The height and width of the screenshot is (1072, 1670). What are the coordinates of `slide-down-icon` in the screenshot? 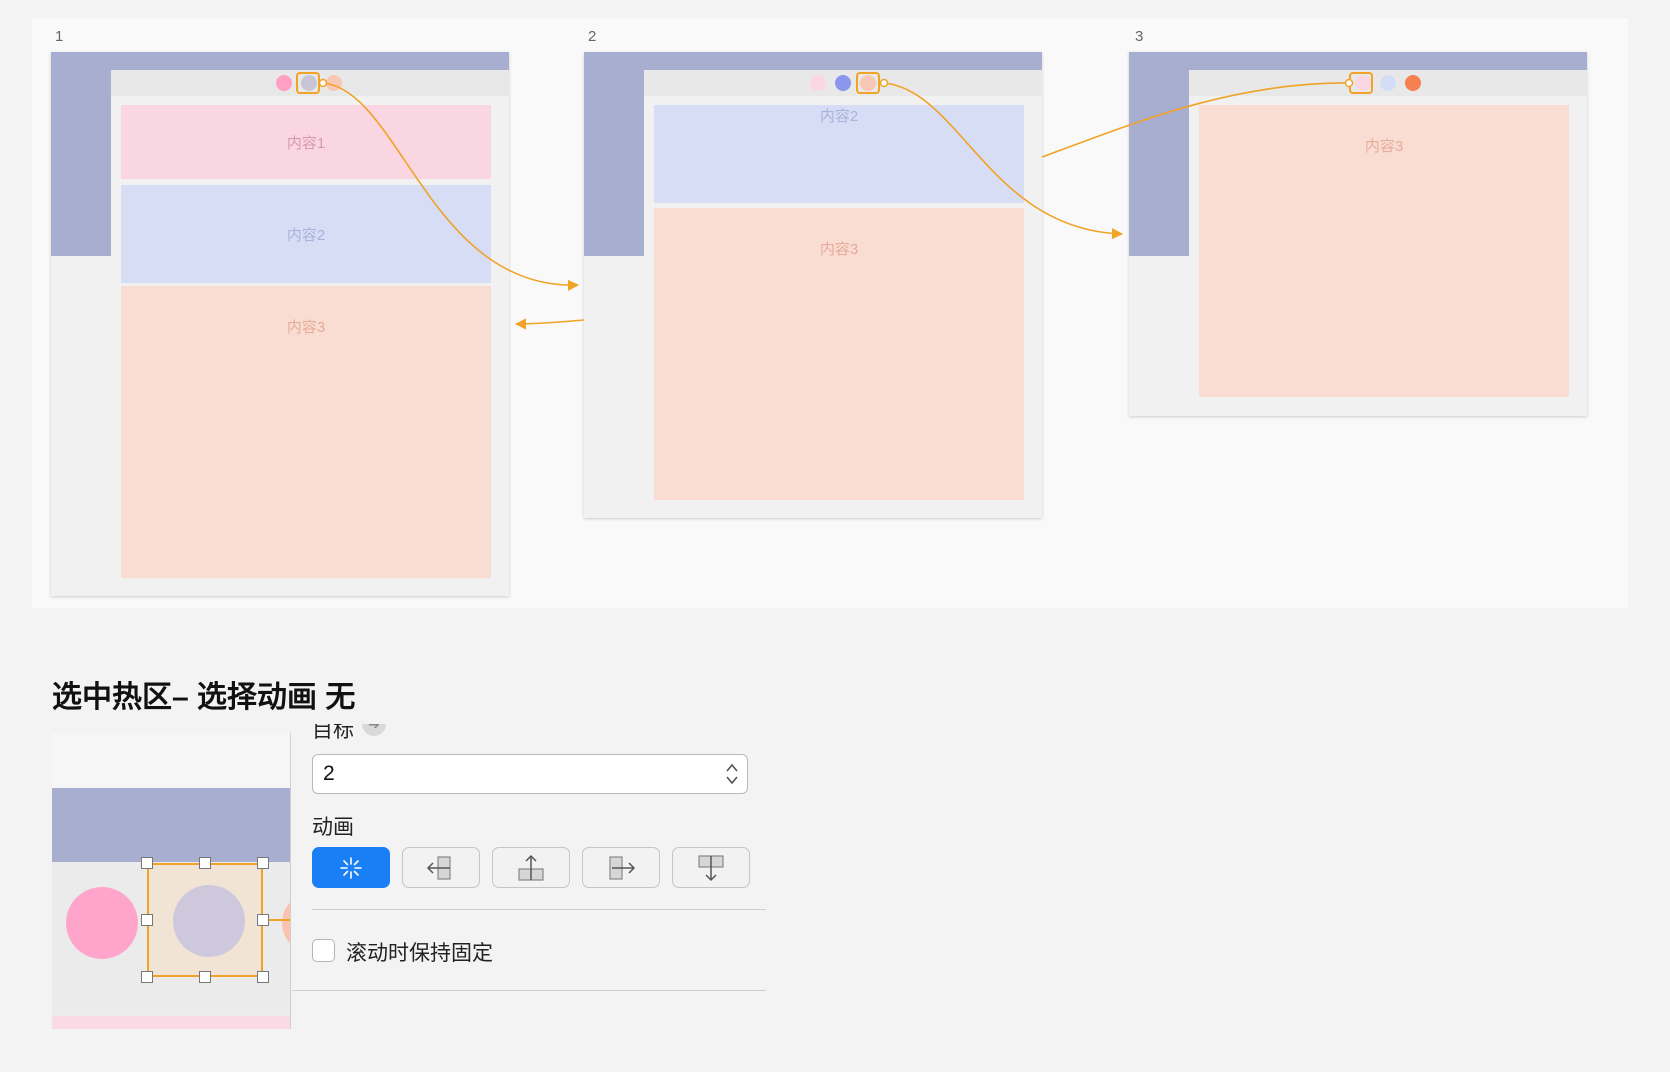 It's located at (711, 867).